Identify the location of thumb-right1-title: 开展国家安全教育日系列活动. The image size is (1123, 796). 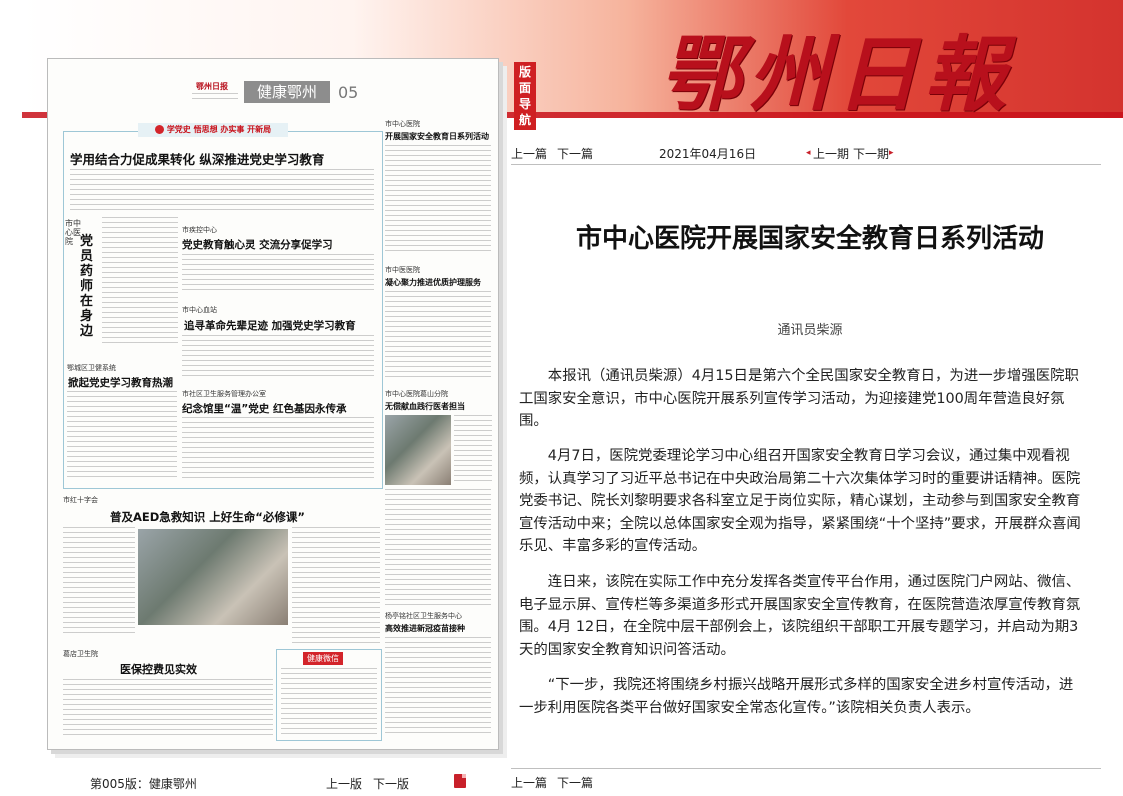
(437, 136).